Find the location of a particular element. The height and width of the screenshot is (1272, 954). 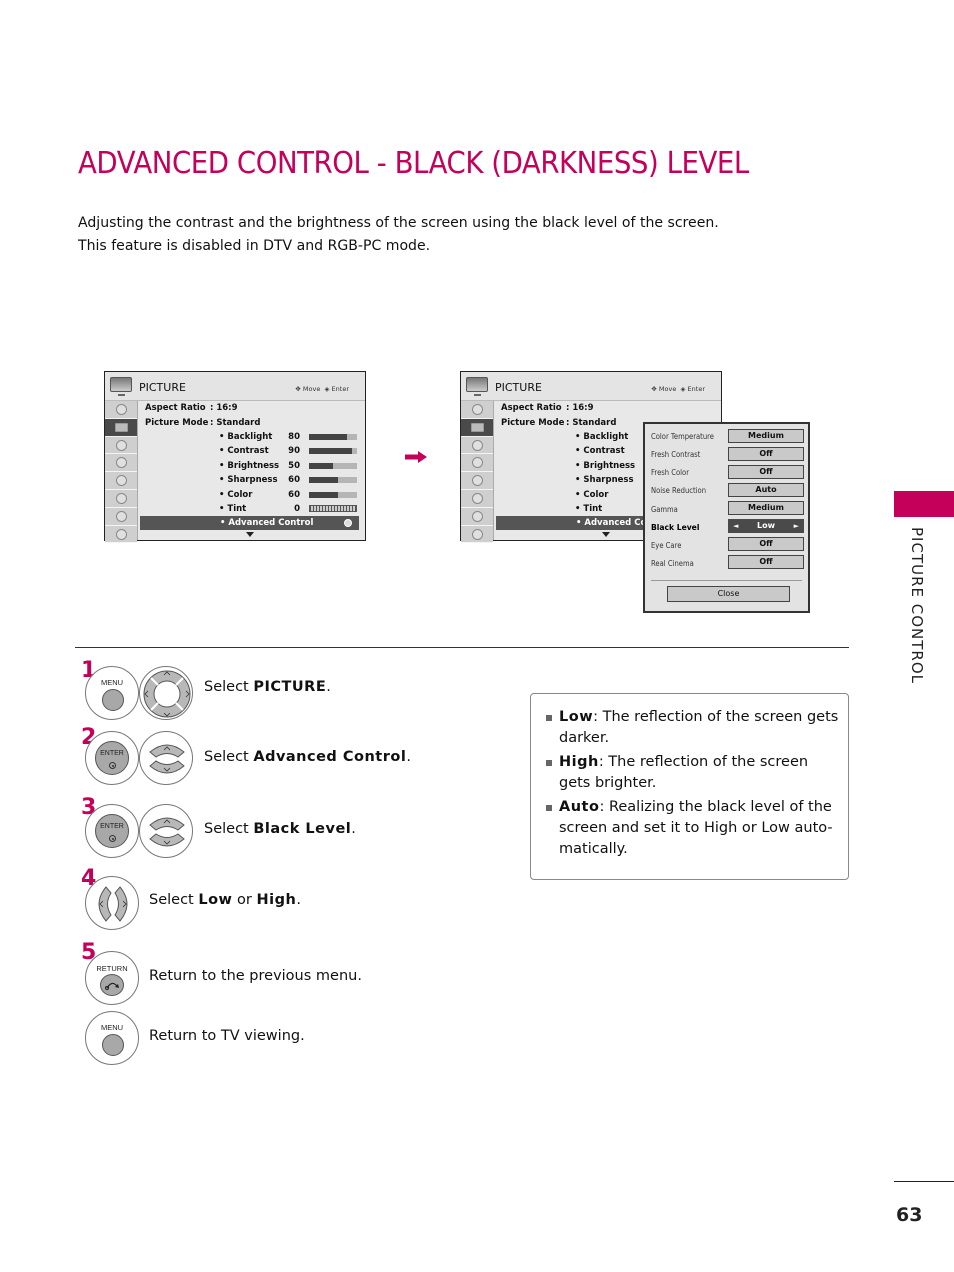

fresh-color-label: Fresh Color is located at coordinates (670, 472).